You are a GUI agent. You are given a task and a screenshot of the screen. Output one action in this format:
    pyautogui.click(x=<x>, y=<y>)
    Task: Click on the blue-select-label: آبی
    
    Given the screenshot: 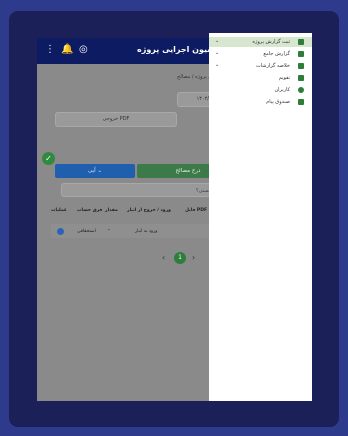 What is the action you would take?
    pyautogui.click(x=91, y=171)
    